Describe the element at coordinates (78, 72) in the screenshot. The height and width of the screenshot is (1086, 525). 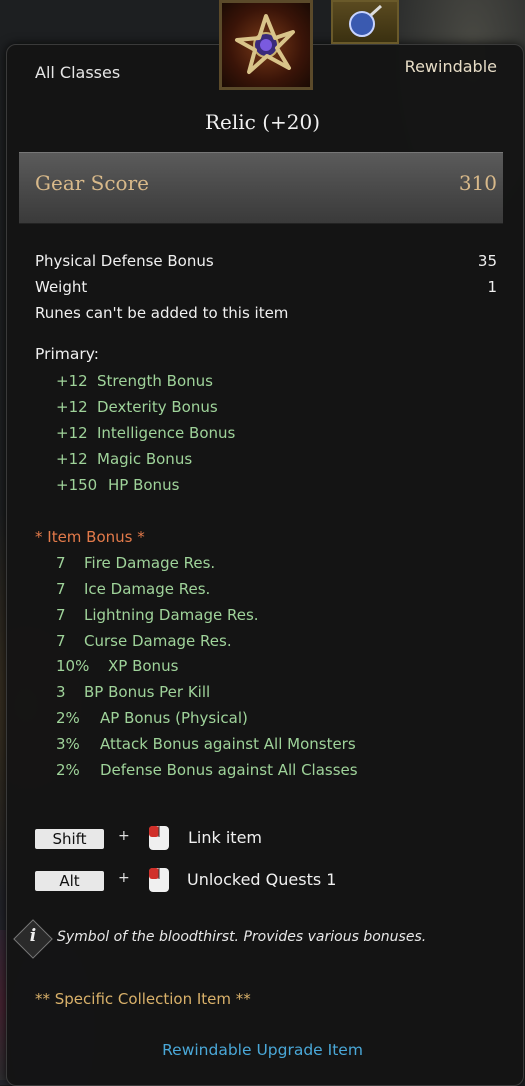
I see `class-requirement: All Classes` at that location.